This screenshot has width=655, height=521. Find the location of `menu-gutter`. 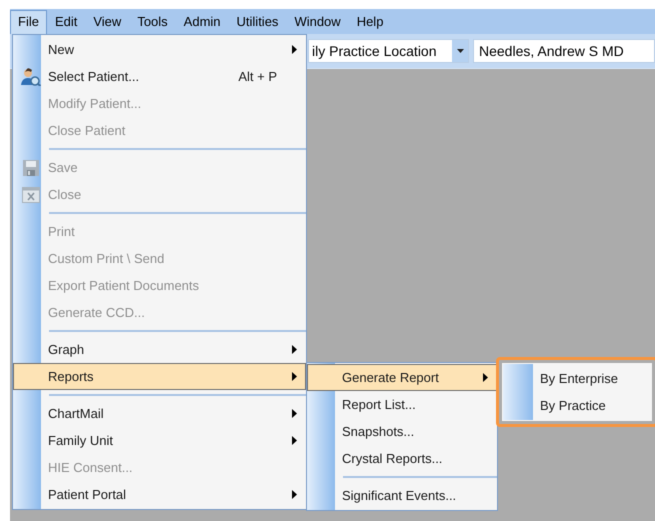

menu-gutter is located at coordinates (518, 392).